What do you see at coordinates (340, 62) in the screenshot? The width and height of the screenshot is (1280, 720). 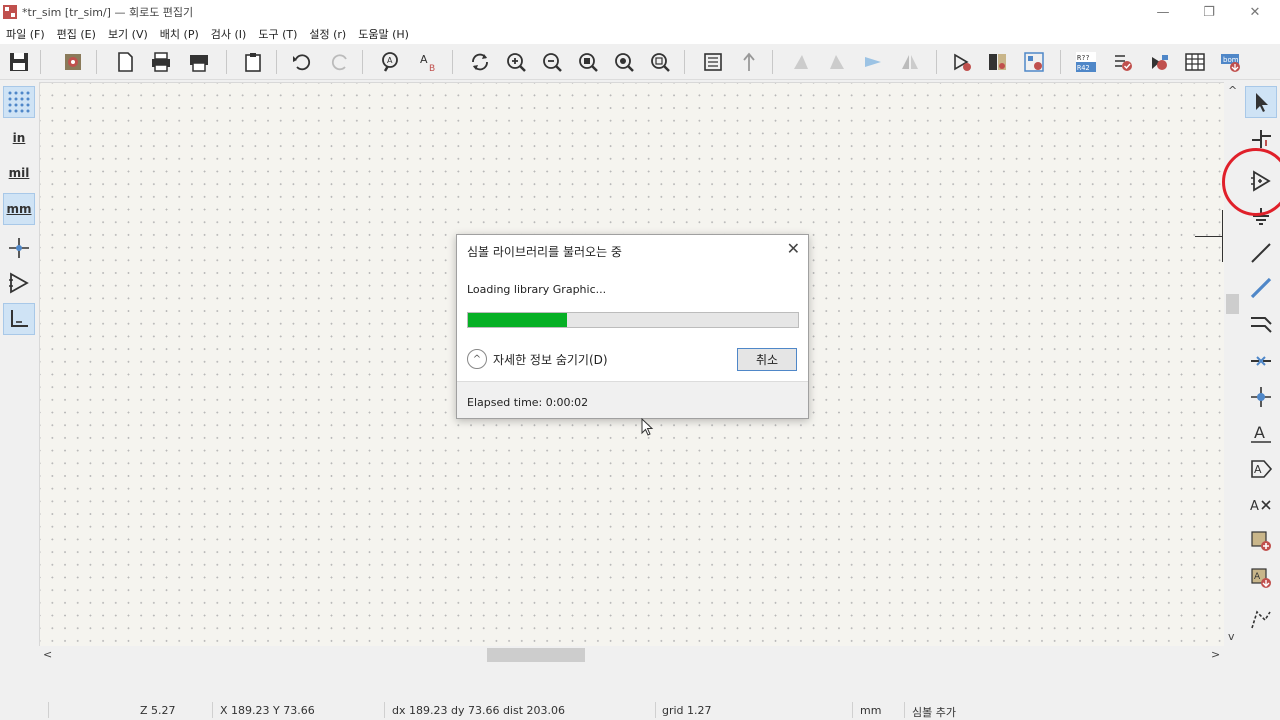 I see `redo-icon` at bounding box center [340, 62].